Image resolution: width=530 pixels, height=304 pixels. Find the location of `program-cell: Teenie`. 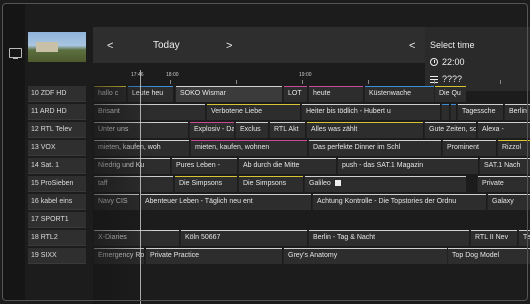

program-cell: Teenie is located at coordinates (524, 238).